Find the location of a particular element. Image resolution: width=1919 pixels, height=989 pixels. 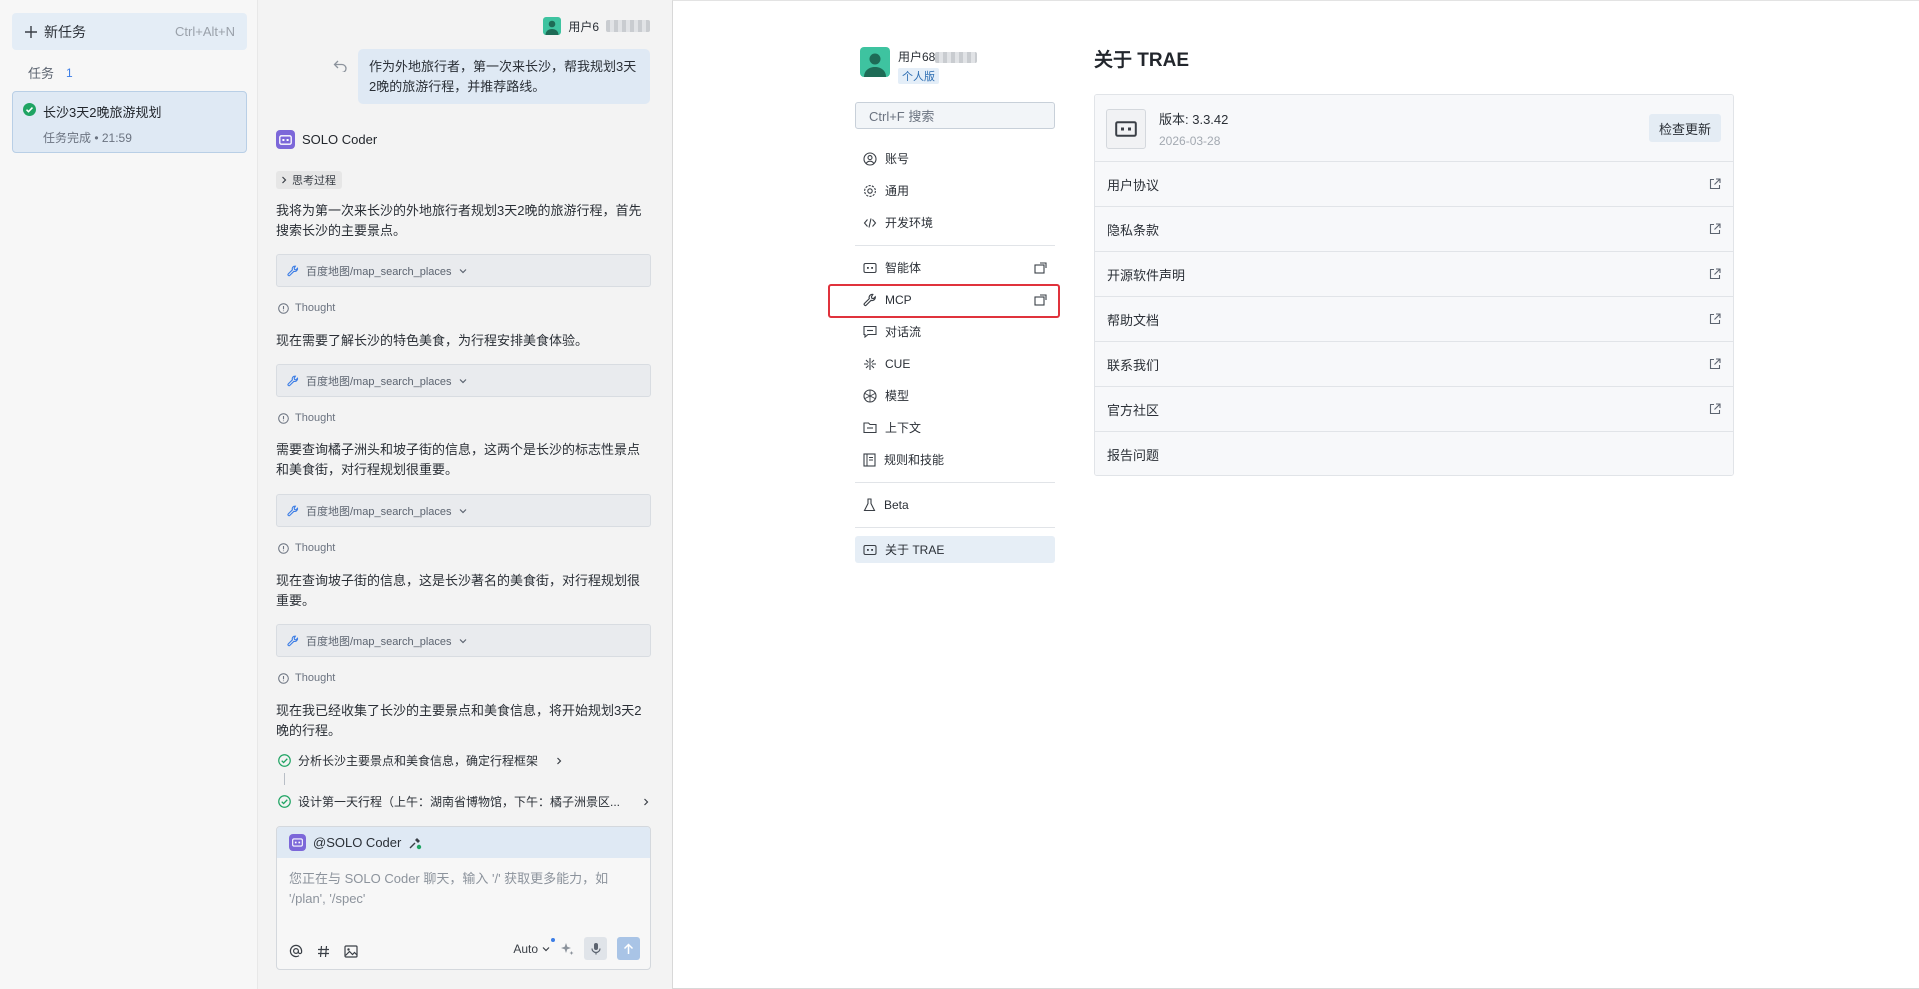

link-user-agreement: 用户协议 is located at coordinates (1414, 184).